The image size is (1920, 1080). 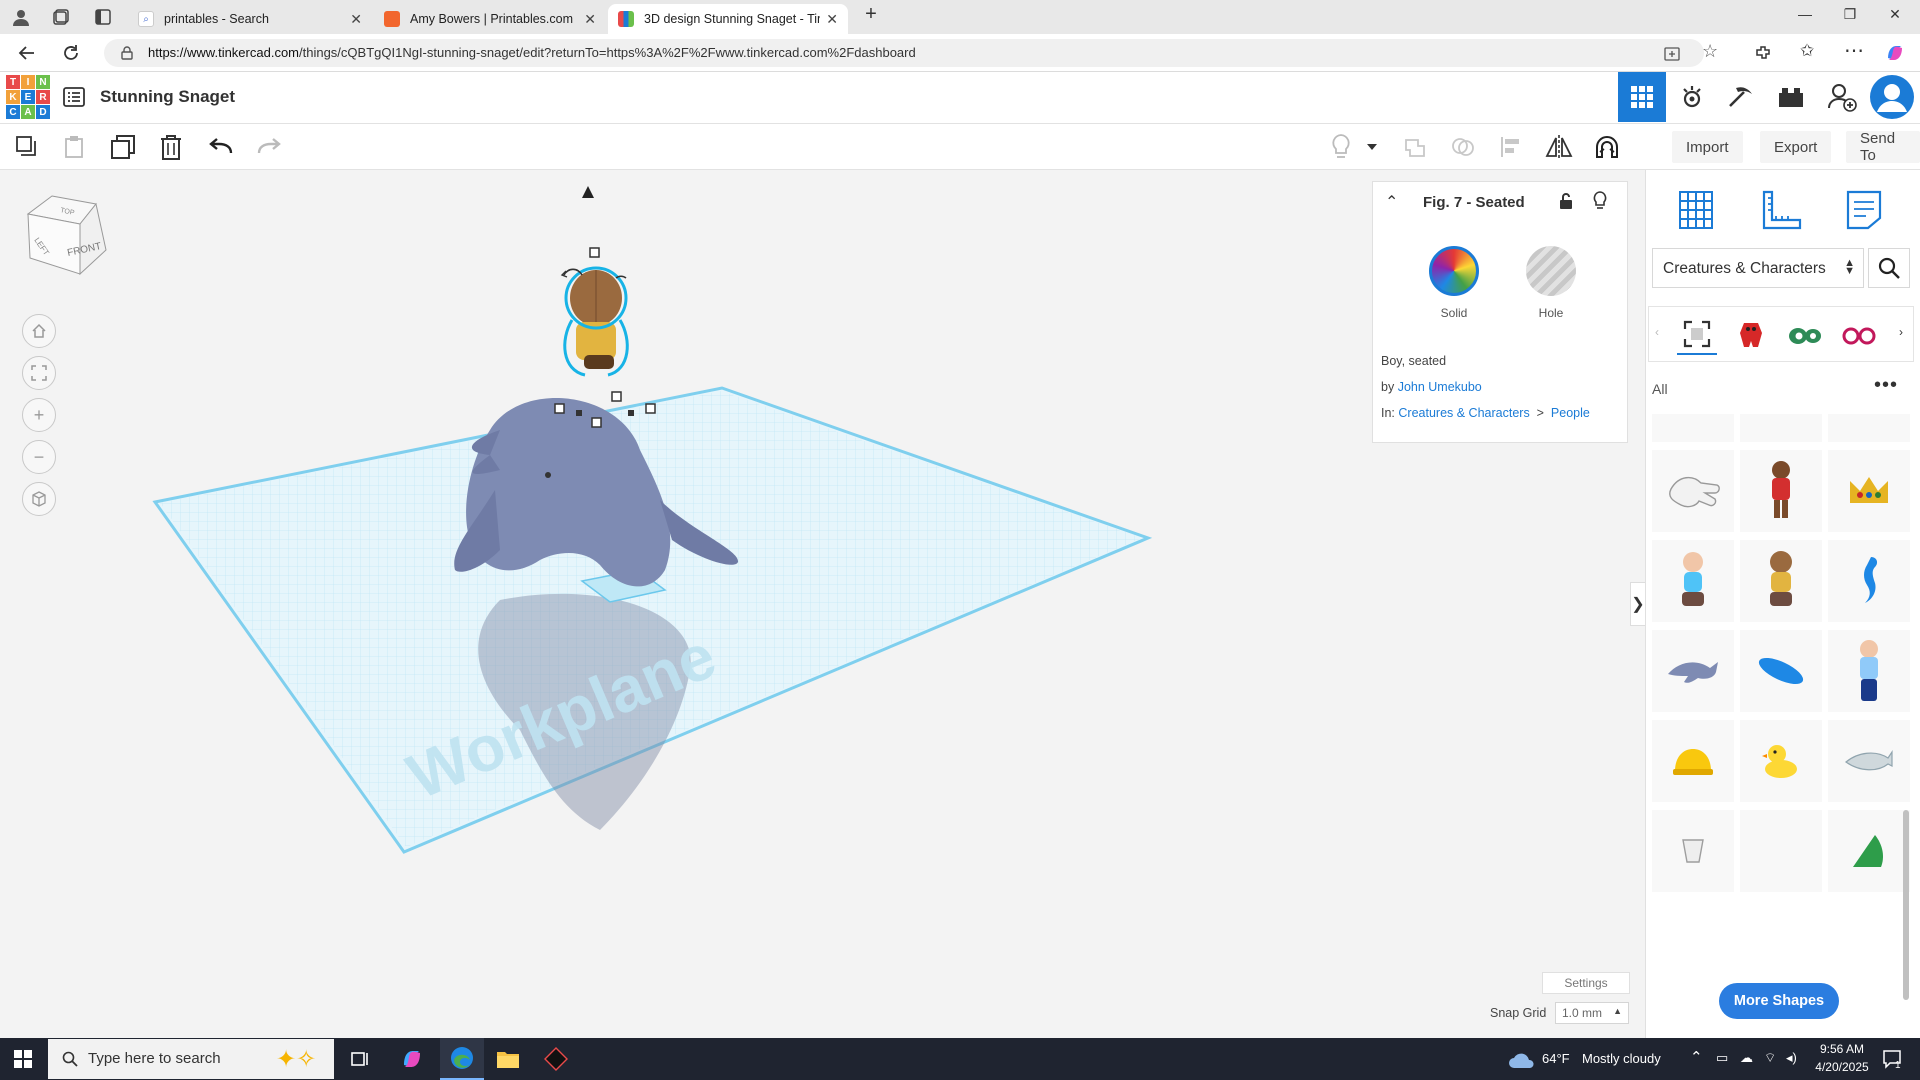 What do you see at coordinates (1842, 1049) in the screenshot?
I see `clock-time: 9:56 AM` at bounding box center [1842, 1049].